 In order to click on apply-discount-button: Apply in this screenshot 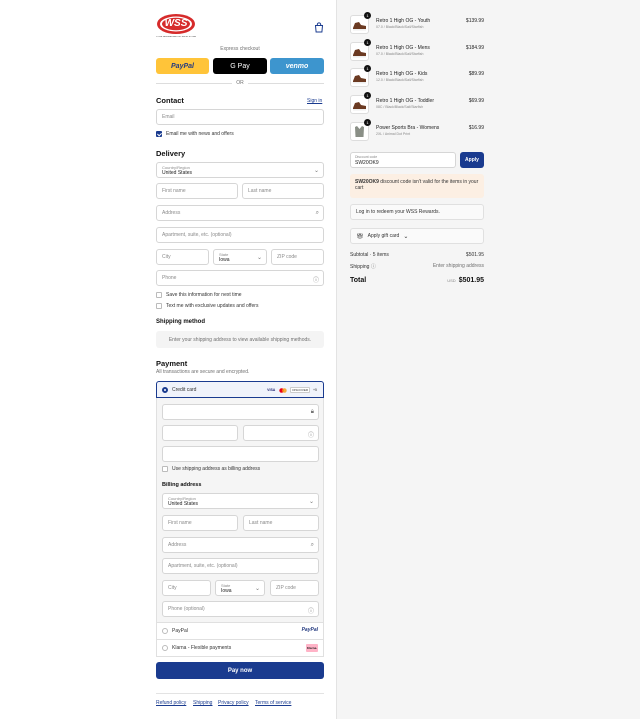, I will do `click(472, 160)`.